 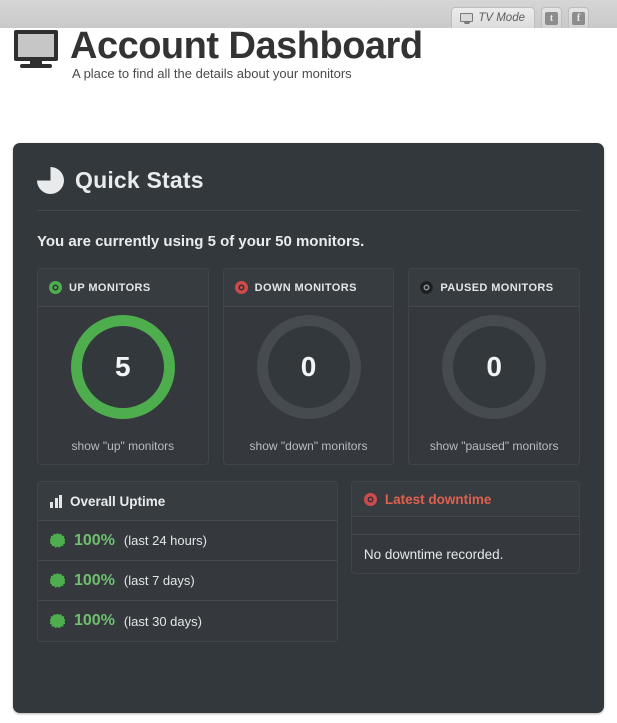 I want to click on uptime-period: (last 30 days), so click(x=162, y=621).